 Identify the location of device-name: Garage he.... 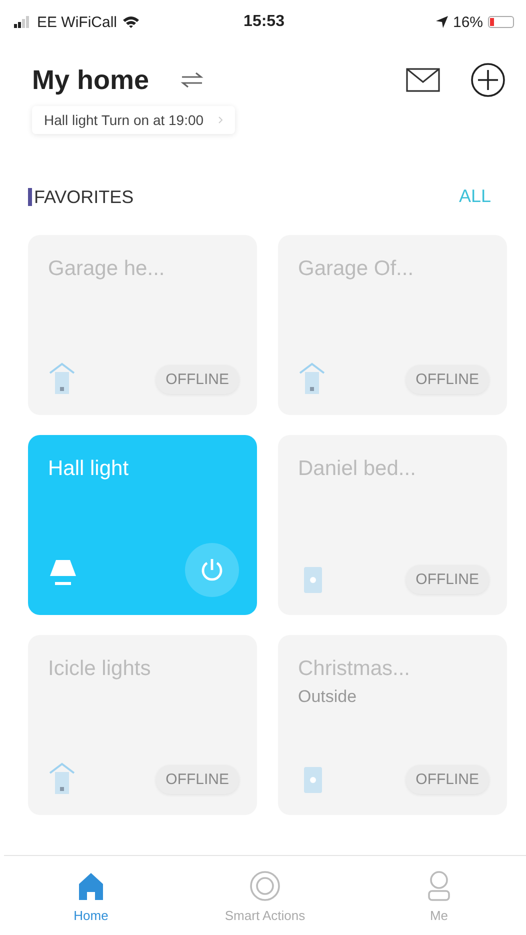
(107, 269).